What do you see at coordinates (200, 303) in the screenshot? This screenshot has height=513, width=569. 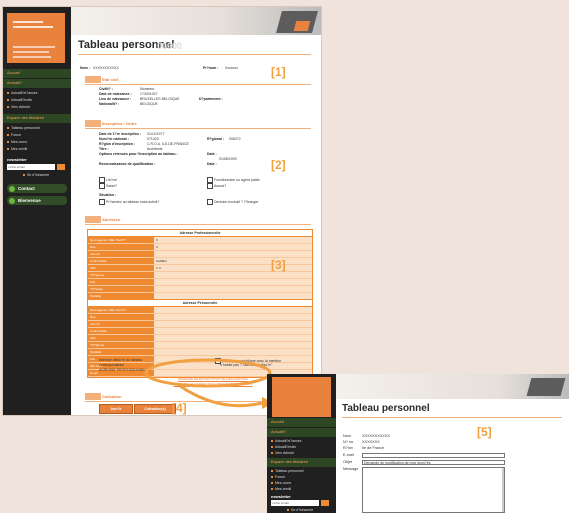 I see `address-perso-heading: Adresse Personnelle` at bounding box center [200, 303].